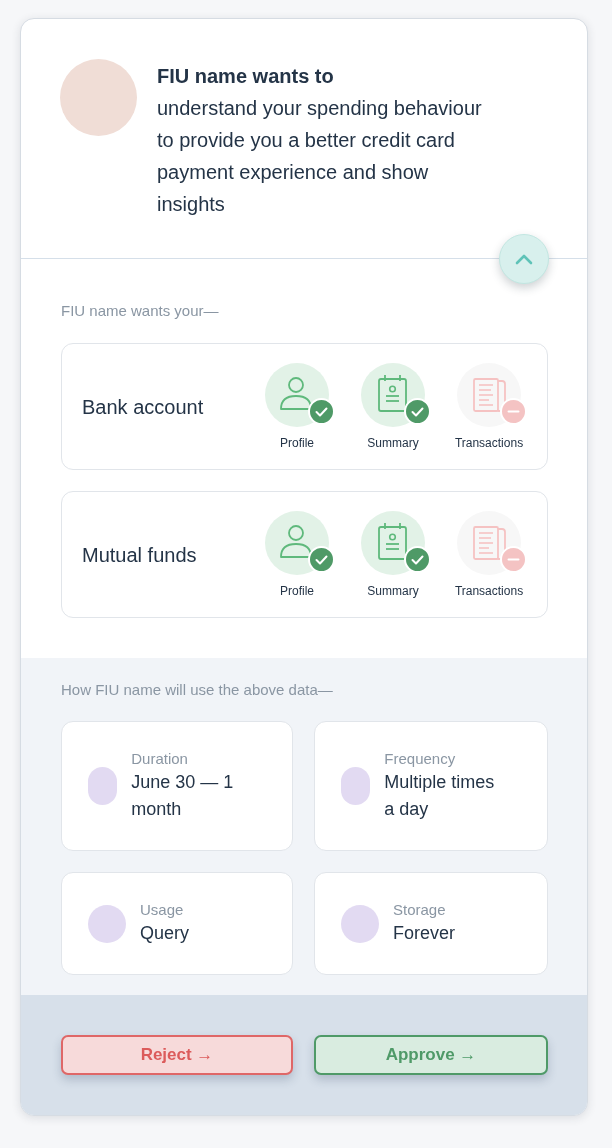 The height and width of the screenshot is (1148, 612). I want to click on section-heading: FIU name wants your—, so click(140, 311).